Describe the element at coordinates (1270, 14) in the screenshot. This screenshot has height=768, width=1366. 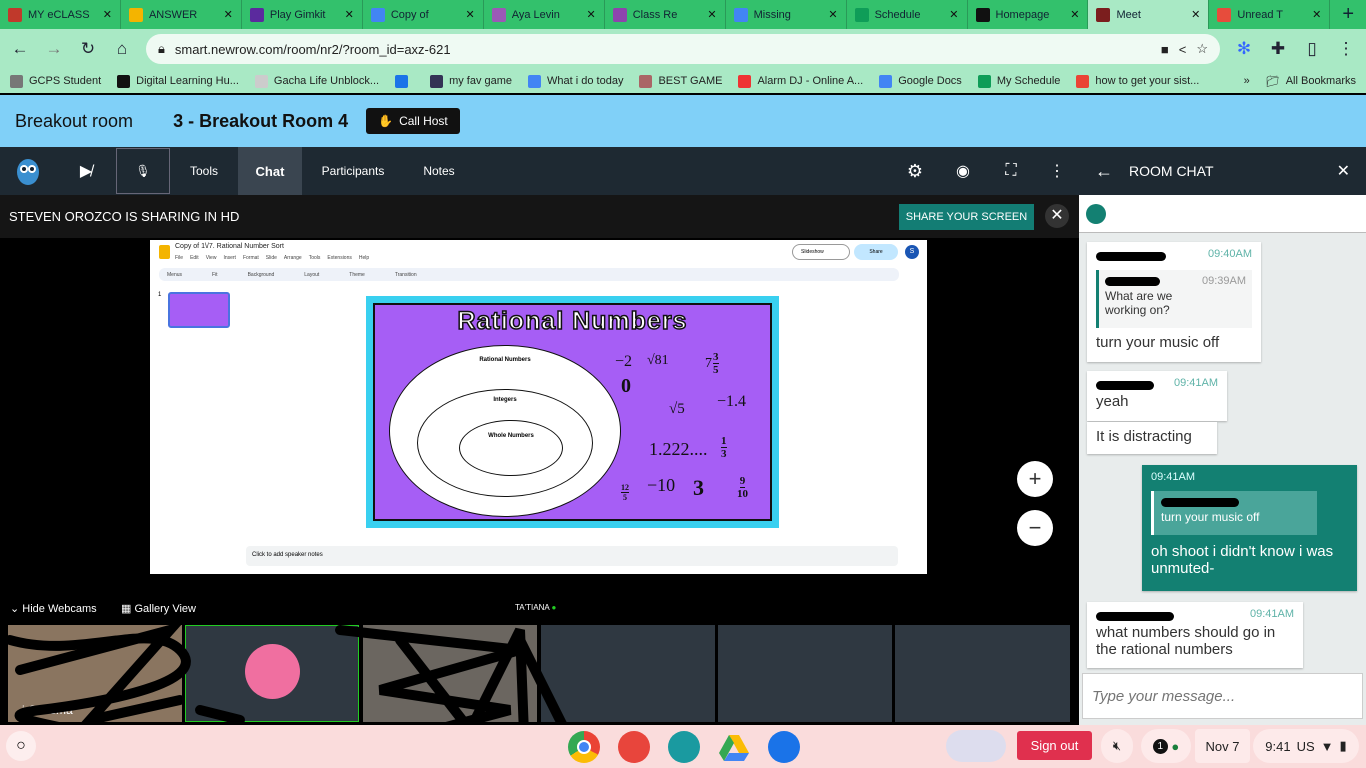
I see `browser-tab: Unread T ✕` at that location.